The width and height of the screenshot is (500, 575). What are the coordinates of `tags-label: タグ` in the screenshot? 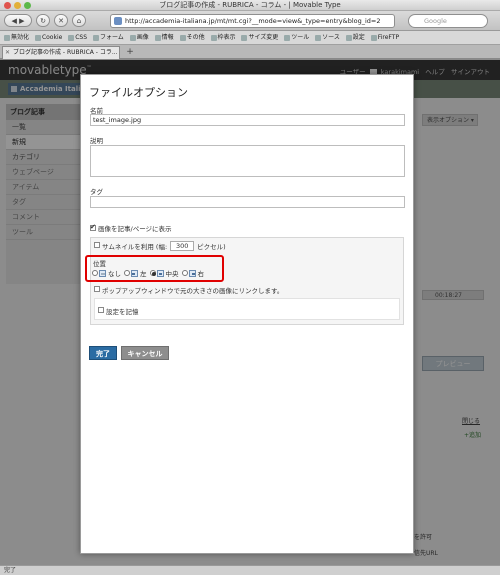 It's located at (96, 192).